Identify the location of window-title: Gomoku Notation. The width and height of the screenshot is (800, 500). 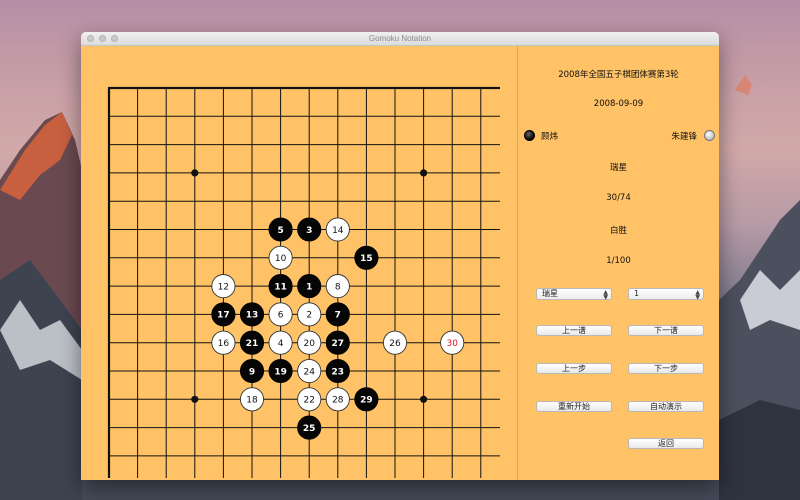
(400, 38).